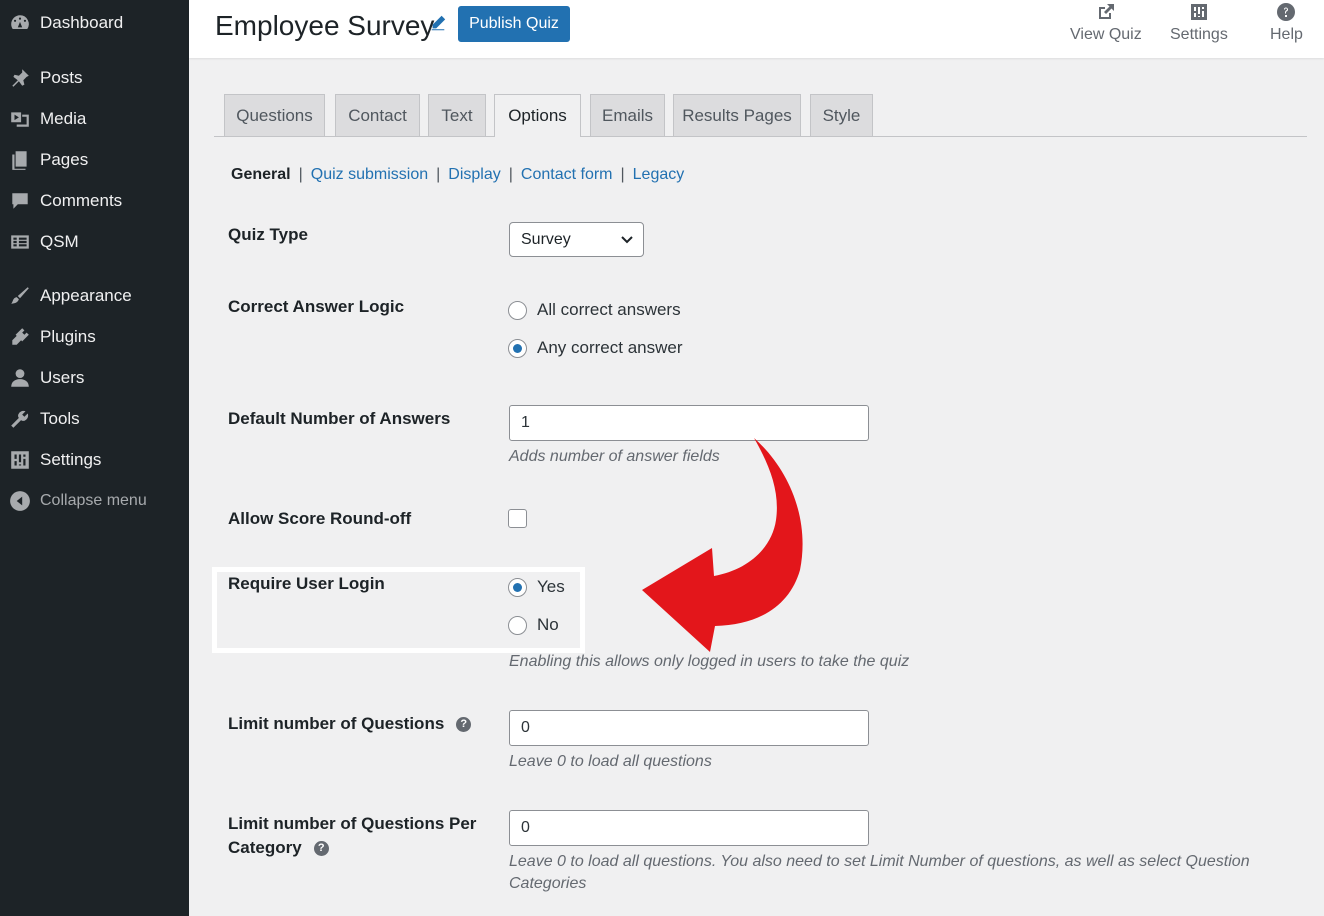 The width and height of the screenshot is (1324, 916). Describe the element at coordinates (1106, 34) in the screenshot. I see `view-quiz-label: View Quiz` at that location.